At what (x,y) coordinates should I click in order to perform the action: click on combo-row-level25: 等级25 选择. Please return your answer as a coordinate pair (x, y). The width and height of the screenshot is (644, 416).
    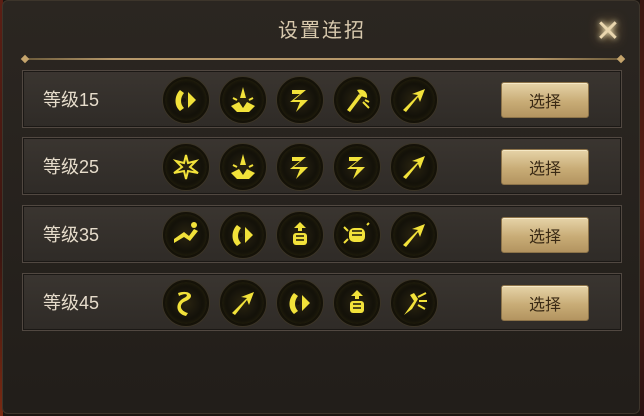
    Looking at the image, I should click on (322, 166).